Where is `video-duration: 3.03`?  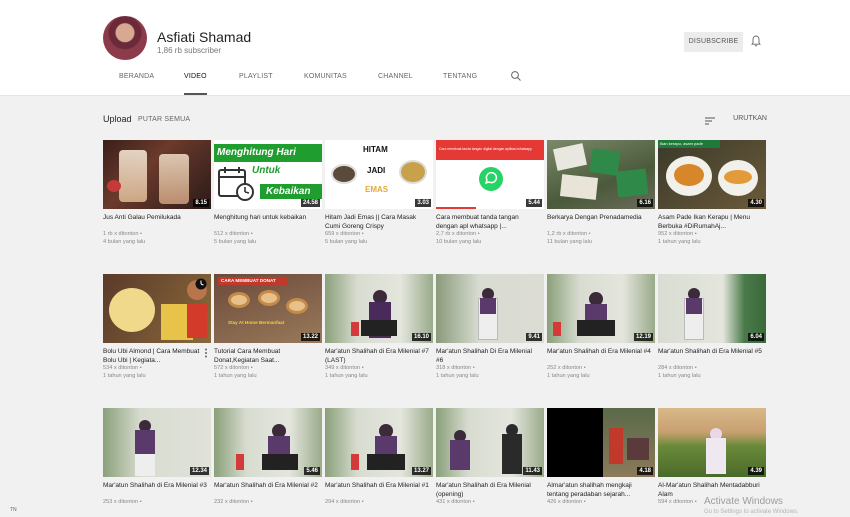
video-duration: 3.03 is located at coordinates (423, 203).